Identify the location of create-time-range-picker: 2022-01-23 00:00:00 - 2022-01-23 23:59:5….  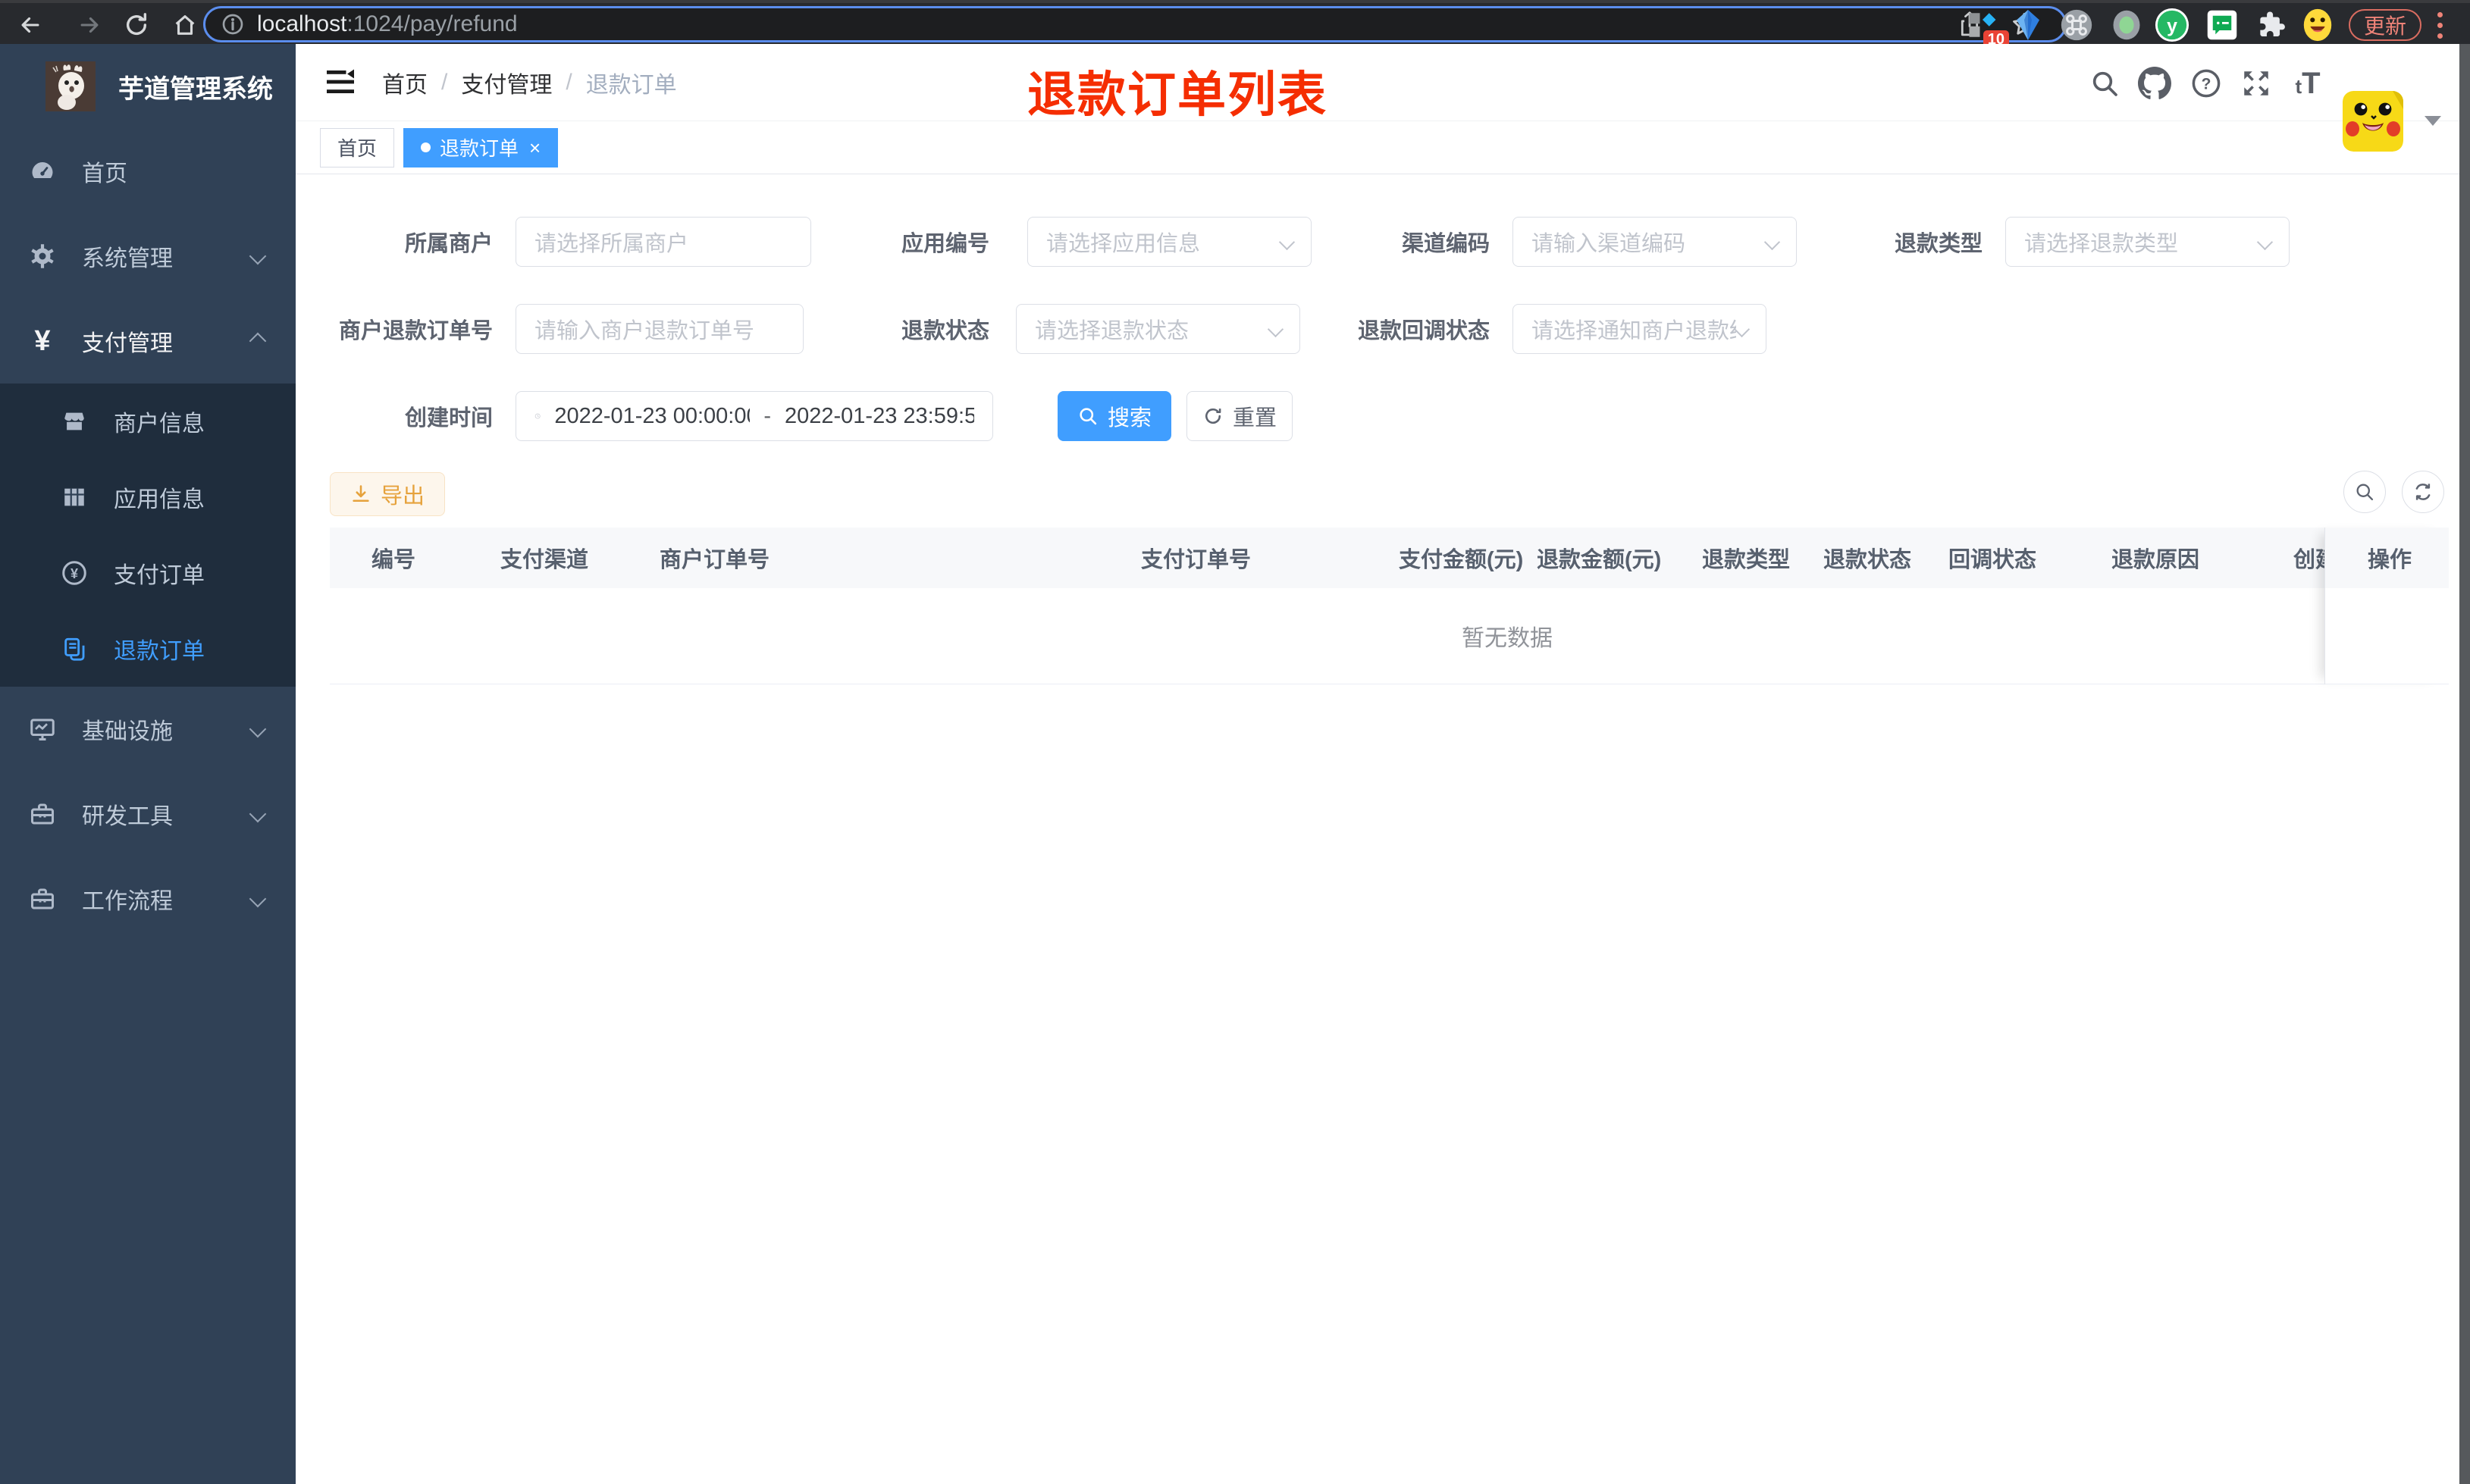
(754, 416).